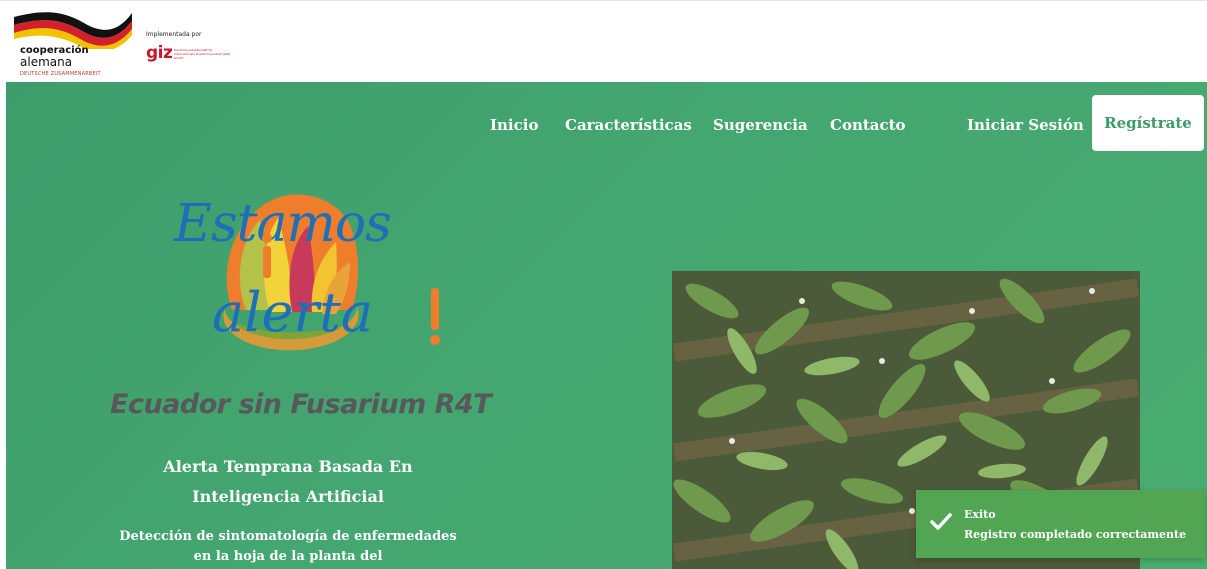  What do you see at coordinates (760, 125) in the screenshot?
I see `nav-sugerencia: Sugerencia` at bounding box center [760, 125].